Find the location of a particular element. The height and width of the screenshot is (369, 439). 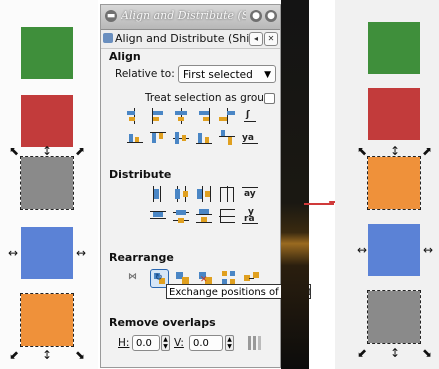

h-gap-input: 0.0 is located at coordinates (146, 343).